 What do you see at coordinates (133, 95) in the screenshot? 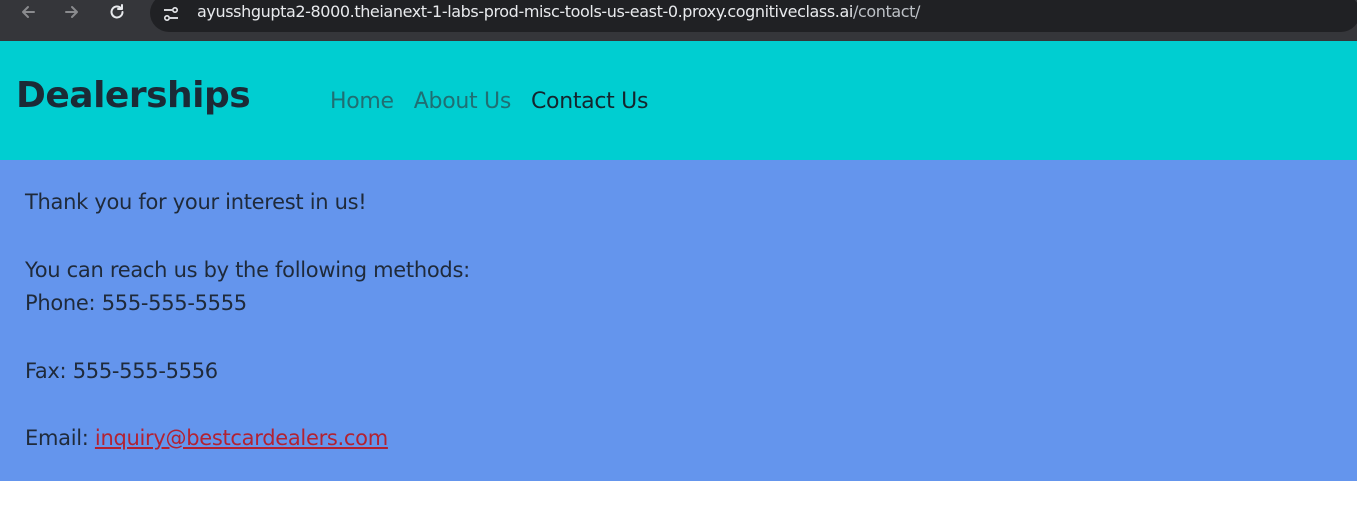
I see `brand-title: Dealerships` at bounding box center [133, 95].